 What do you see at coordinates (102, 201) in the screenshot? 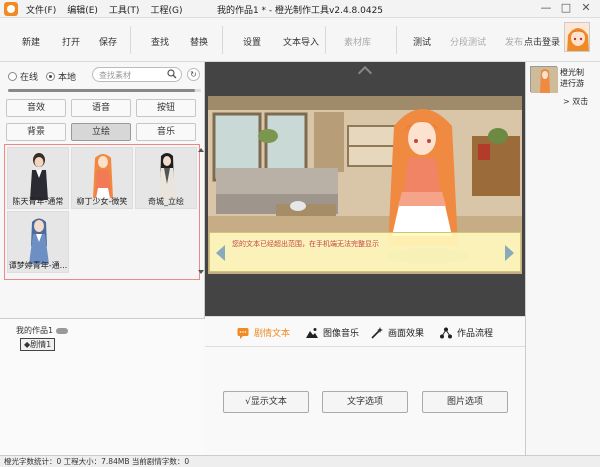
I see `thumb-label: 柳丁少女-微笑` at bounding box center [102, 201].